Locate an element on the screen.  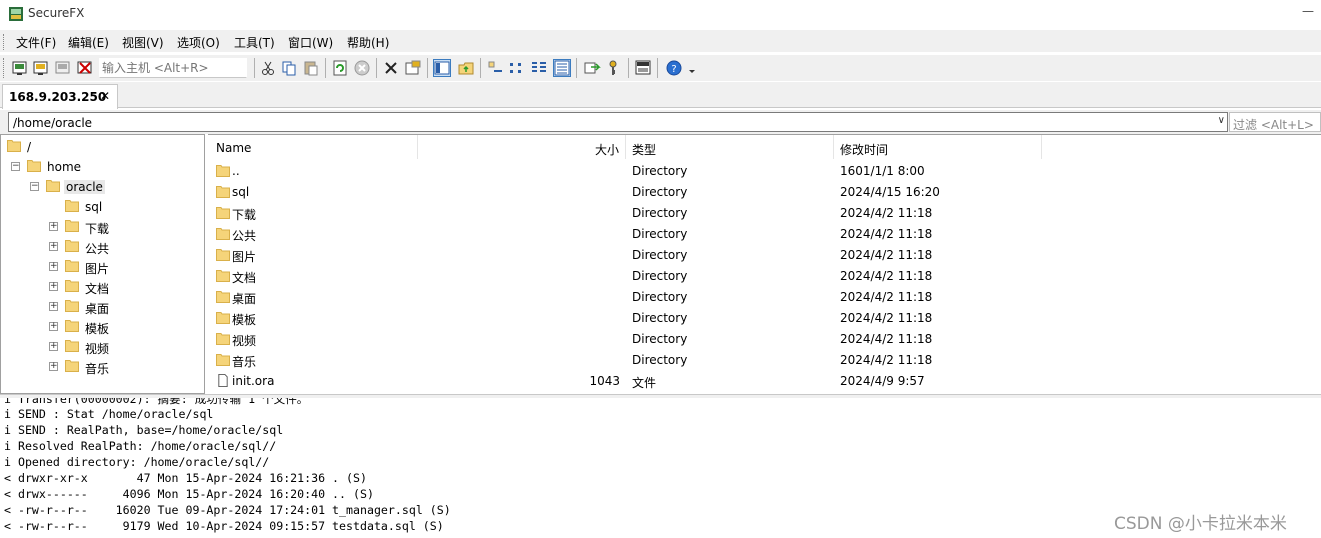
minimize-icon: — is located at coordinates (1308, 12).